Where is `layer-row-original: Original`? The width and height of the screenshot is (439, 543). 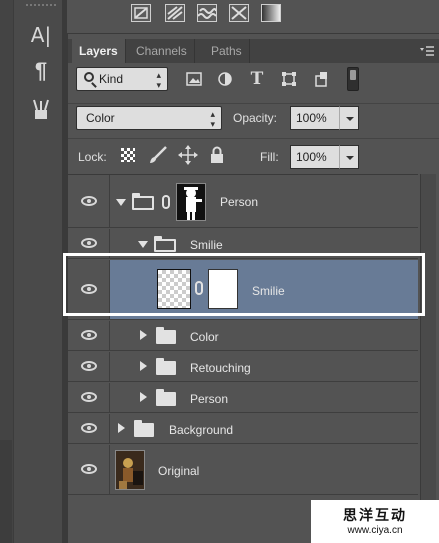 layer-row-original: Original is located at coordinates (243, 470).